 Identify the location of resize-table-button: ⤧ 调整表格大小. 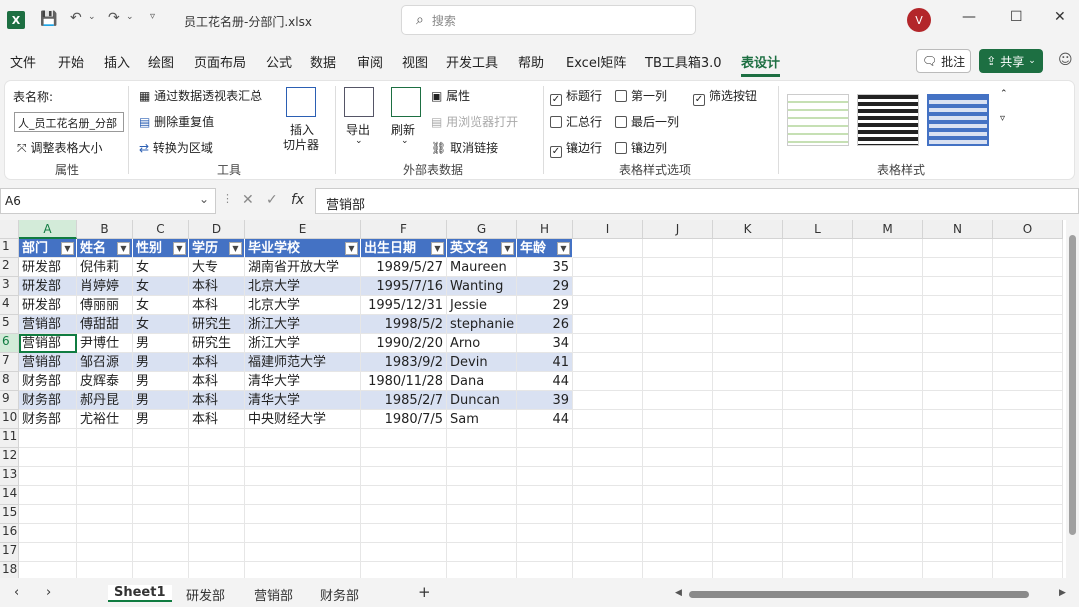
(59, 147).